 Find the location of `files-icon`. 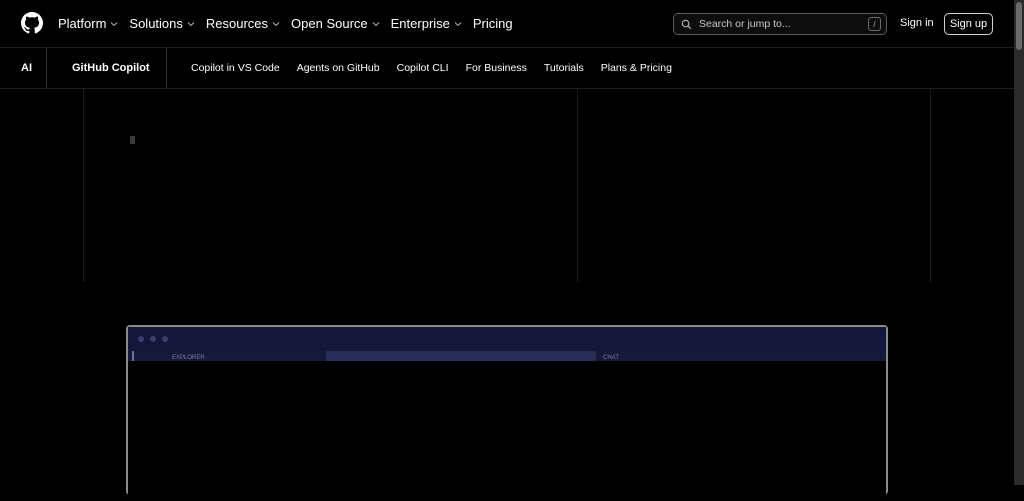

files-icon is located at coordinates (133, 356).